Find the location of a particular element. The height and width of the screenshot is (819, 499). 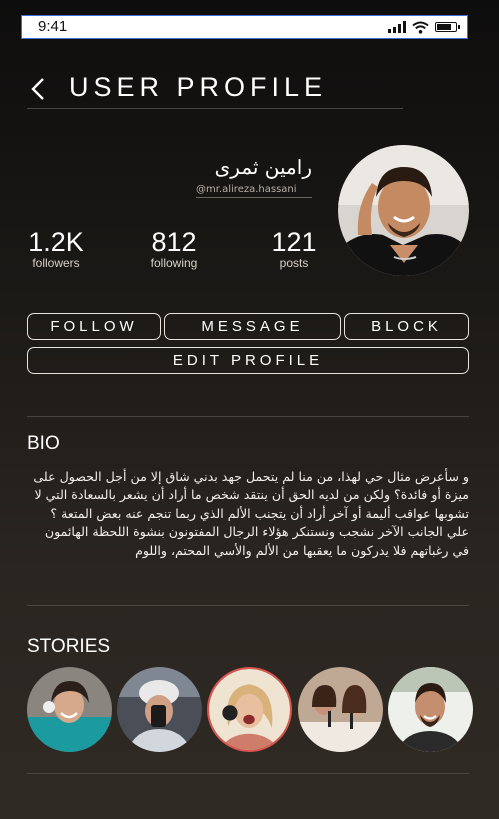

chevron-left-icon is located at coordinates (40, 89).